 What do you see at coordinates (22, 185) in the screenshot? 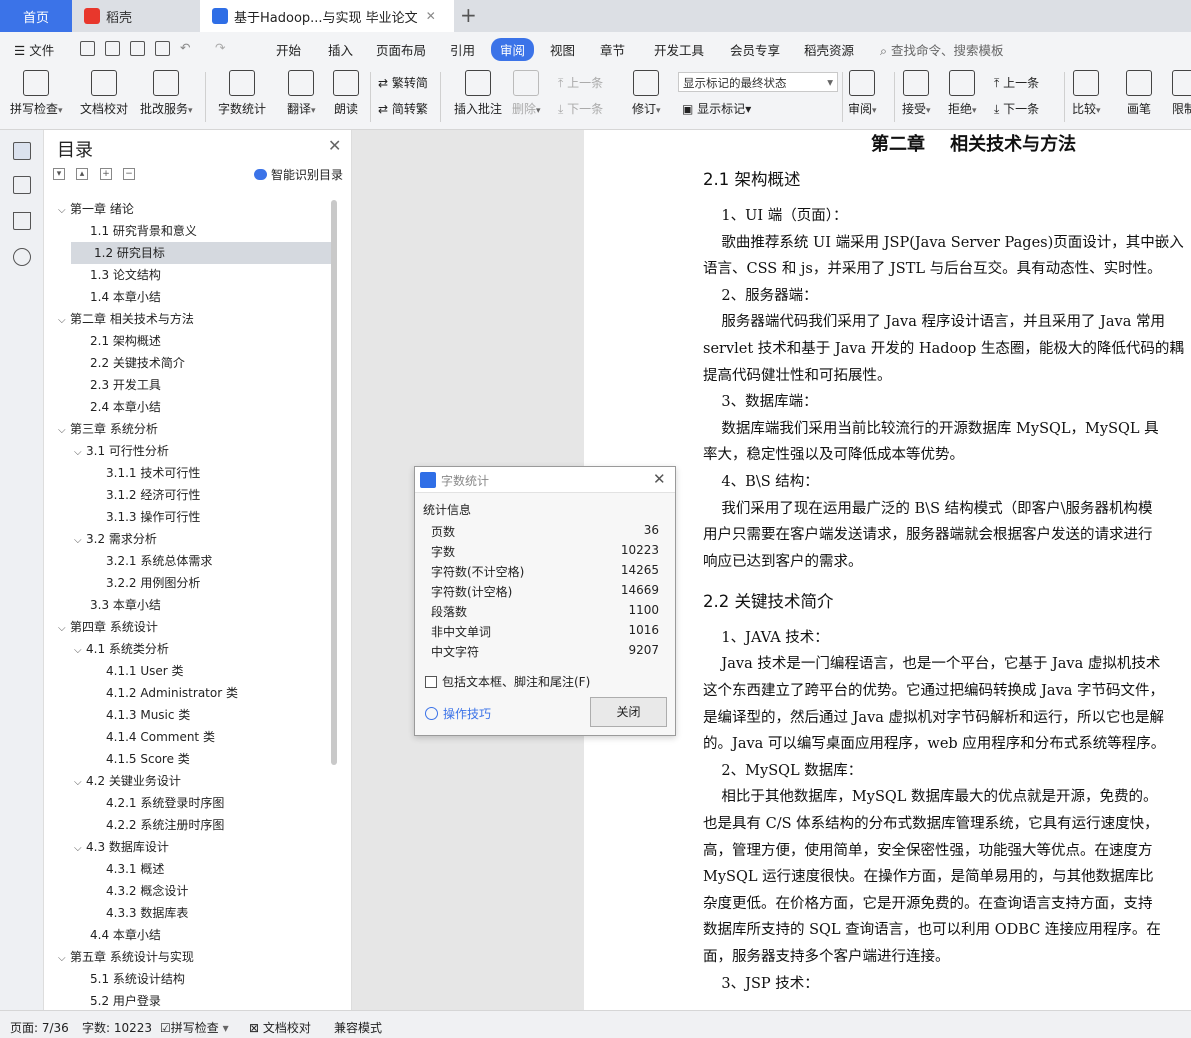
I see `chapter-nav-icon` at bounding box center [22, 185].